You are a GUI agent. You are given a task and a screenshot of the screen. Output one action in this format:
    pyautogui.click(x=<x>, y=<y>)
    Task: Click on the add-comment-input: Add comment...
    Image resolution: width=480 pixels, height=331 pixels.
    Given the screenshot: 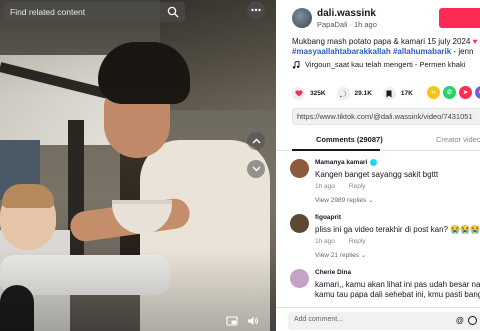 What is the action you would take?
    pyautogui.click(x=384, y=321)
    